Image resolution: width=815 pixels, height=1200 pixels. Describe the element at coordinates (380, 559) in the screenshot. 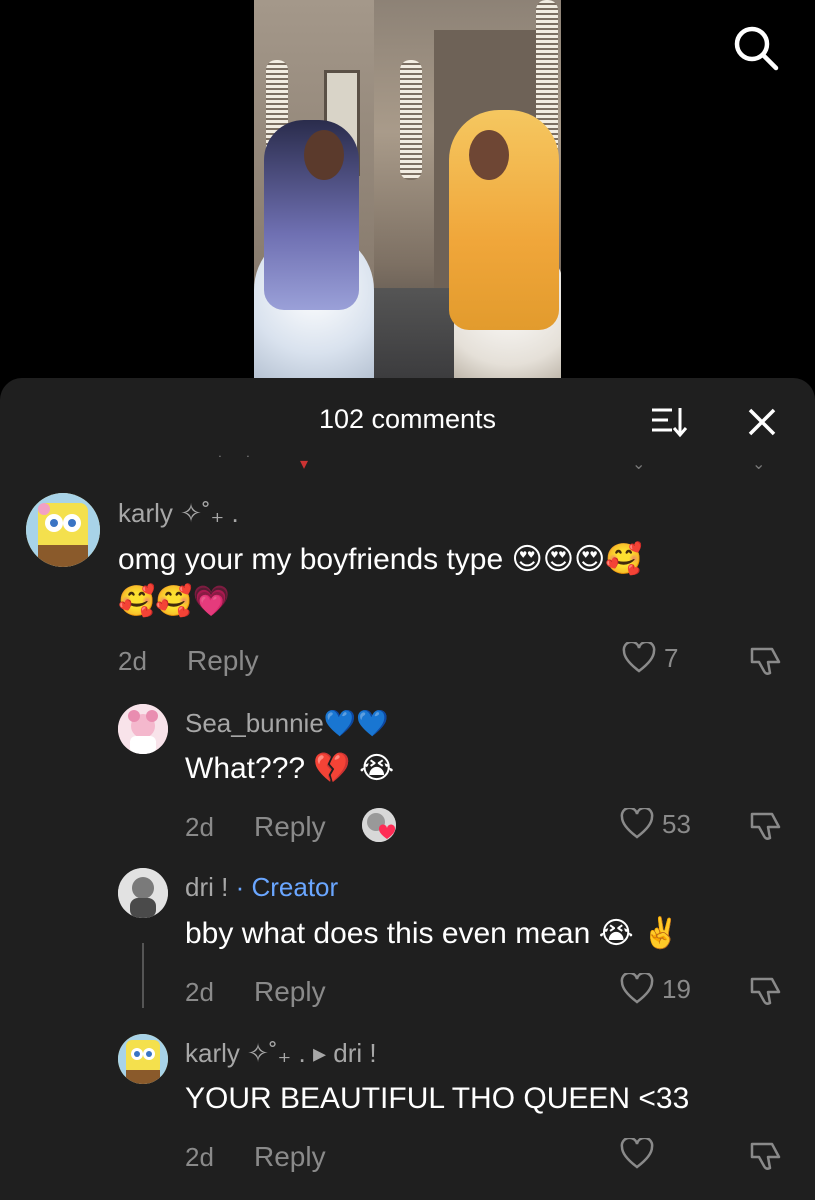

I see `comment-text: omg your my boyfriends type 😍😍😍🥰` at that location.